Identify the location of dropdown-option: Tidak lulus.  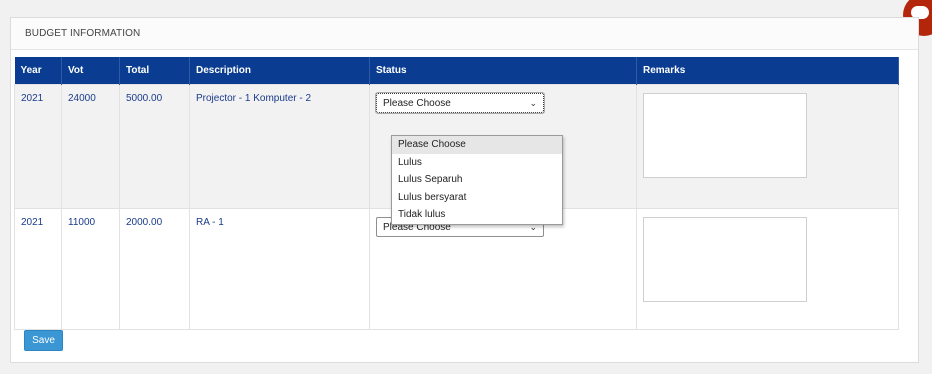
(477, 215).